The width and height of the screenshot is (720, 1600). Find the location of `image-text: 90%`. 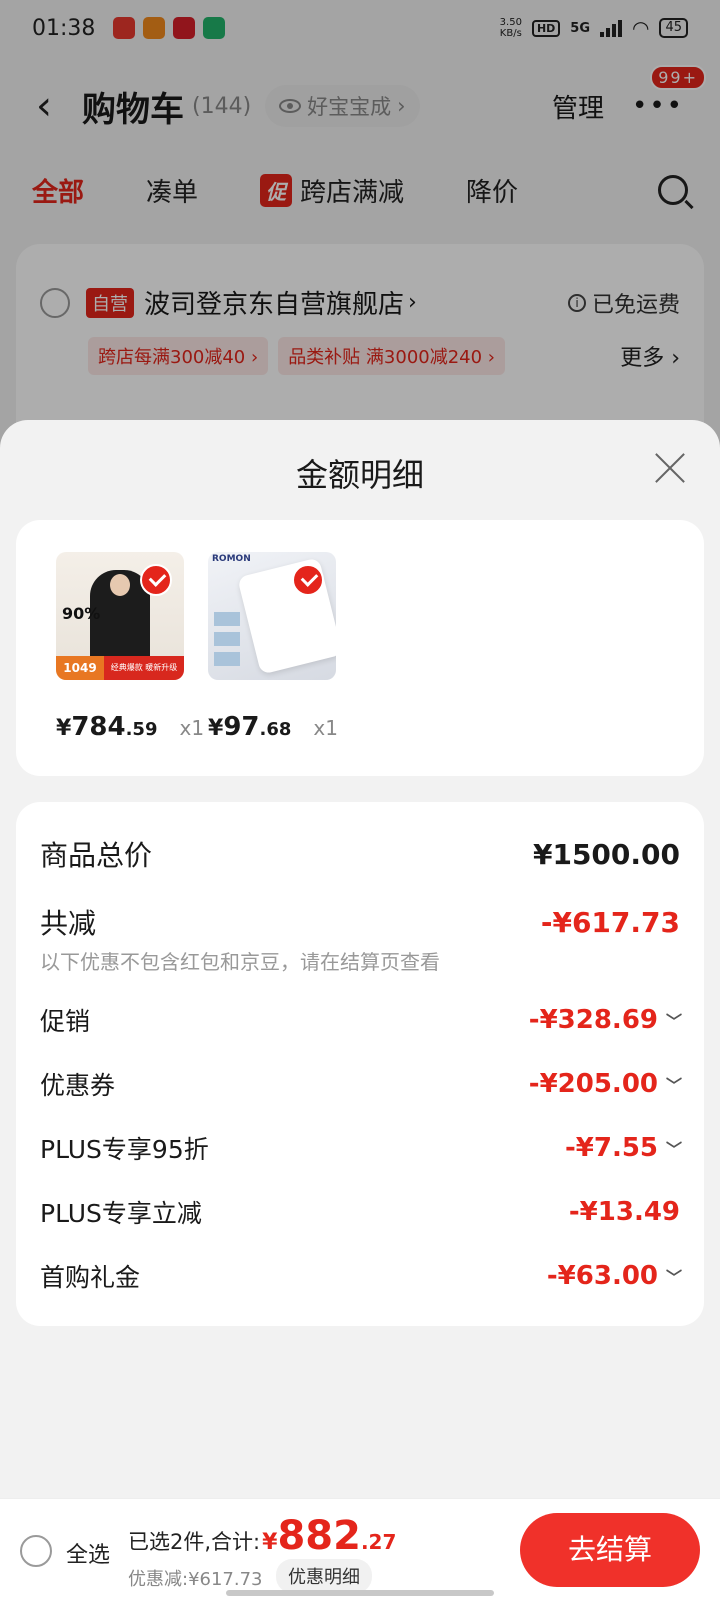

image-text: 90% is located at coordinates (81, 613).